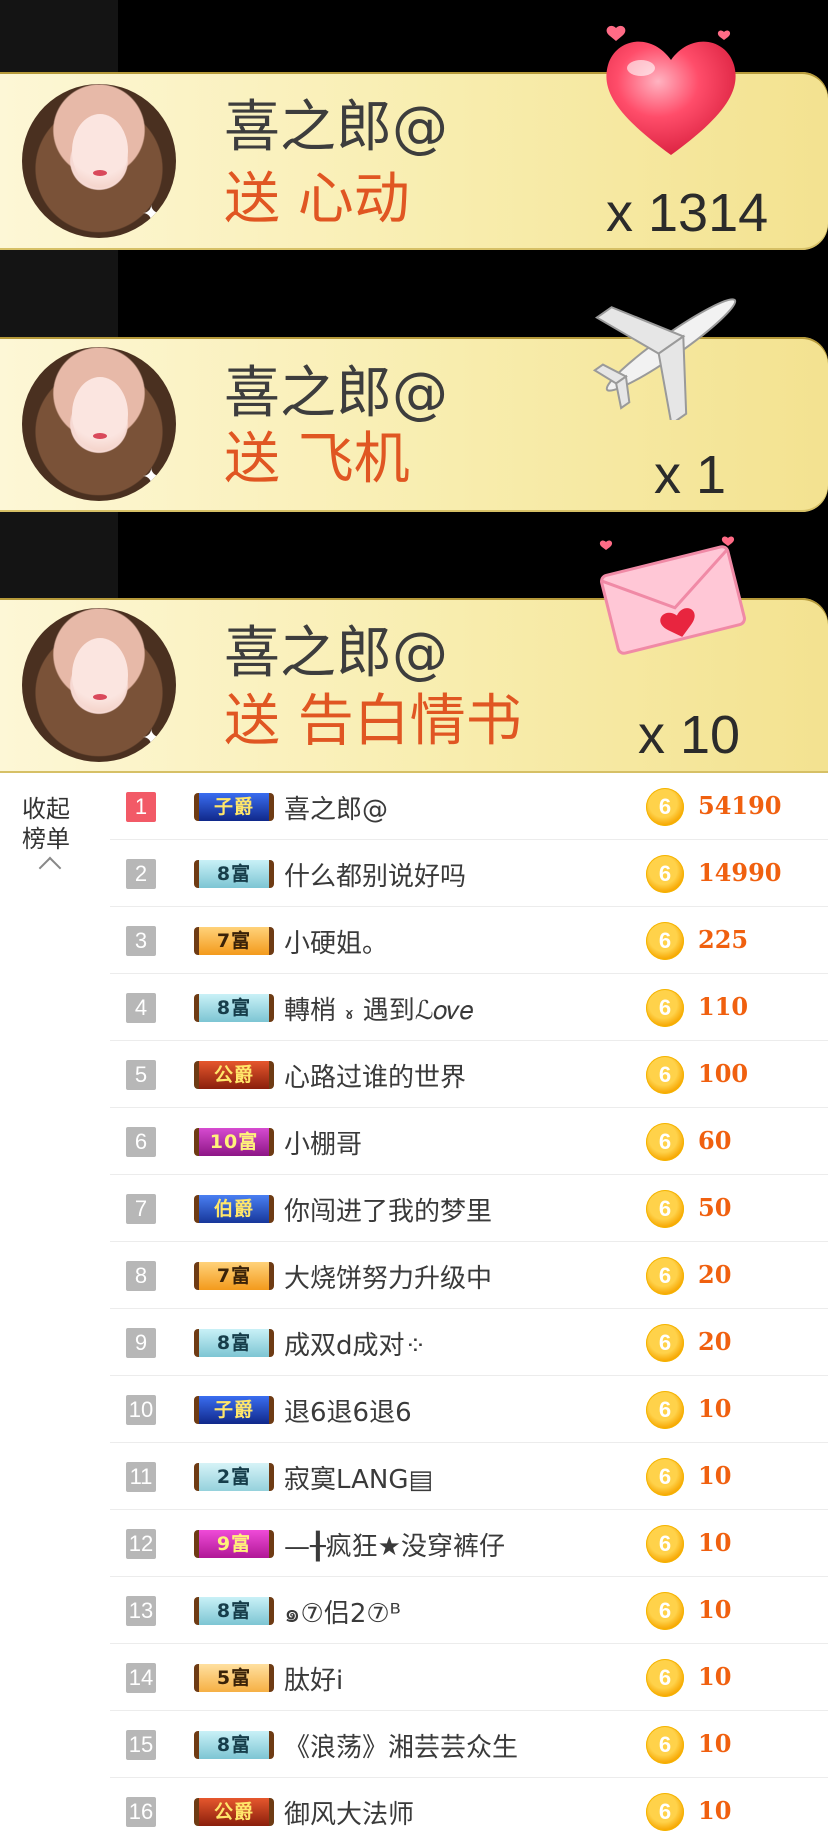 Image resolution: width=828 pixels, height=1844 pixels. What do you see at coordinates (141, 1209) in the screenshot?
I see `rank-number: 7` at bounding box center [141, 1209].